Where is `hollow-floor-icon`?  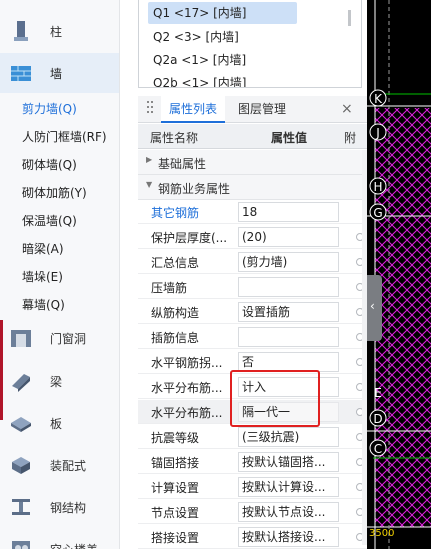 hollow-floor-icon is located at coordinates (21, 545).